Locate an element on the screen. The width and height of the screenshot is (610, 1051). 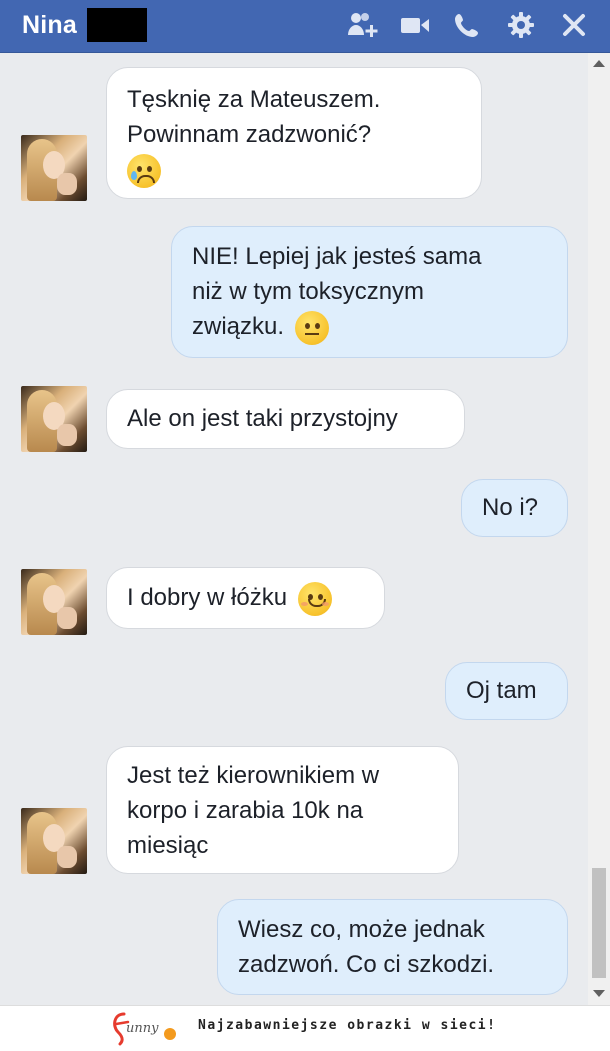
incoming-message-bubble: Ale on jest taki przystojny is located at coordinates (285, 419).